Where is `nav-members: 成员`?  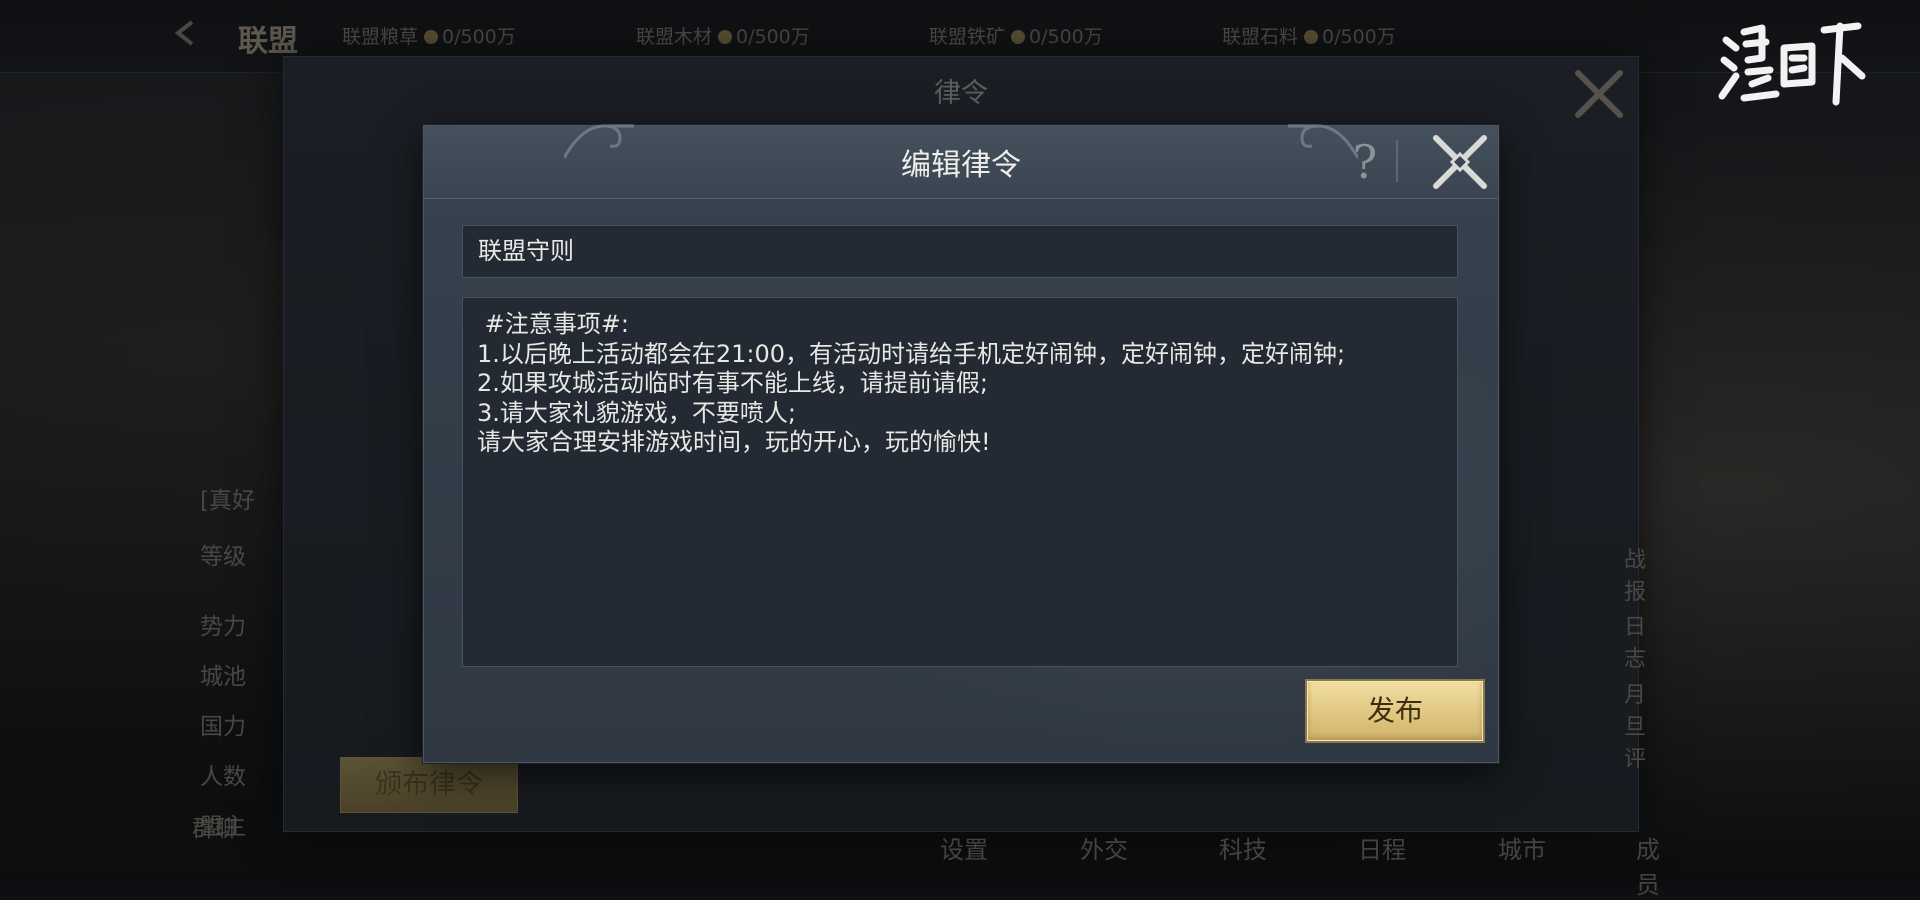
nav-members: 成员 is located at coordinates (1648, 865).